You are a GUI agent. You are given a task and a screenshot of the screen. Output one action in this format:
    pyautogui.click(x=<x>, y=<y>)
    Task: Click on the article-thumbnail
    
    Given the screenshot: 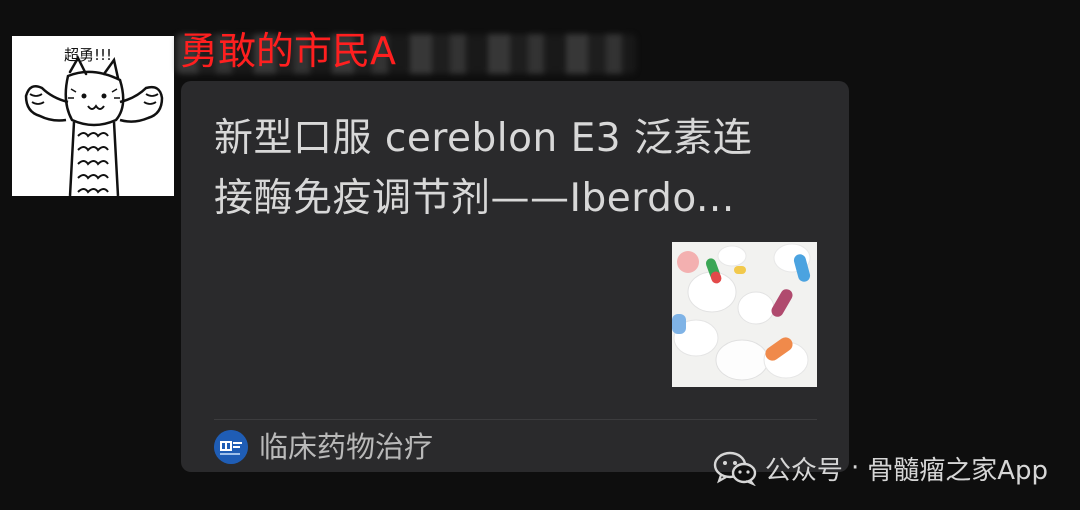 What is the action you would take?
    pyautogui.click(x=744, y=314)
    